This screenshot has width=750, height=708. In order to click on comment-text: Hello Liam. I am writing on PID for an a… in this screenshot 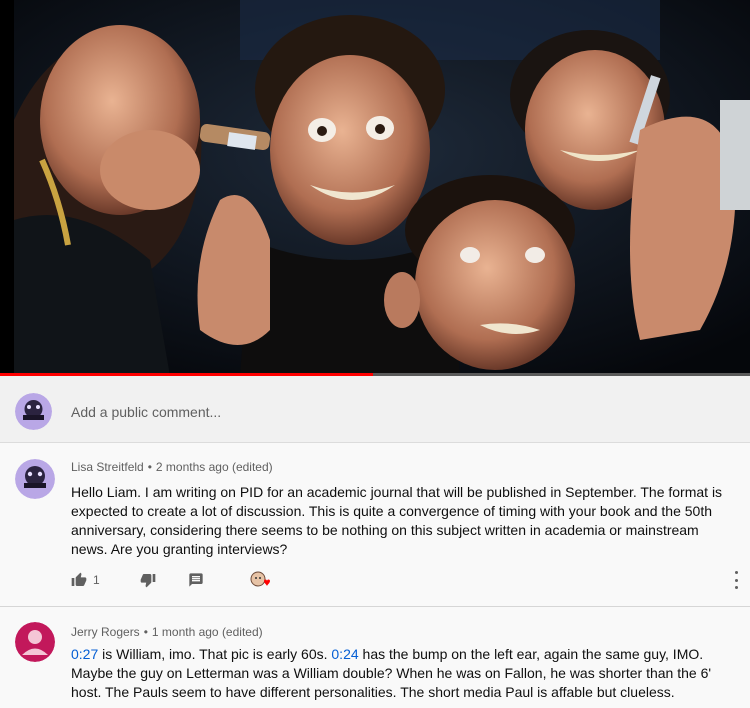, I will do `click(397, 520)`.